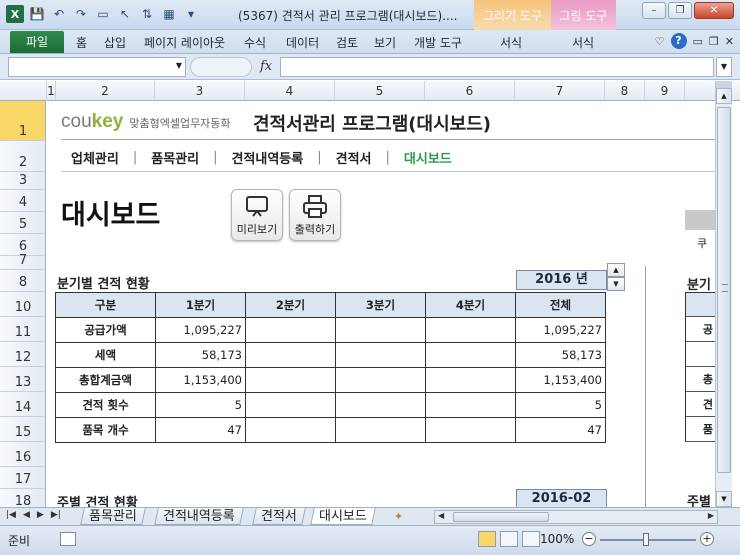 This screenshot has height=555, width=740. I want to click on column-header-cell: 6, so click(470, 91).